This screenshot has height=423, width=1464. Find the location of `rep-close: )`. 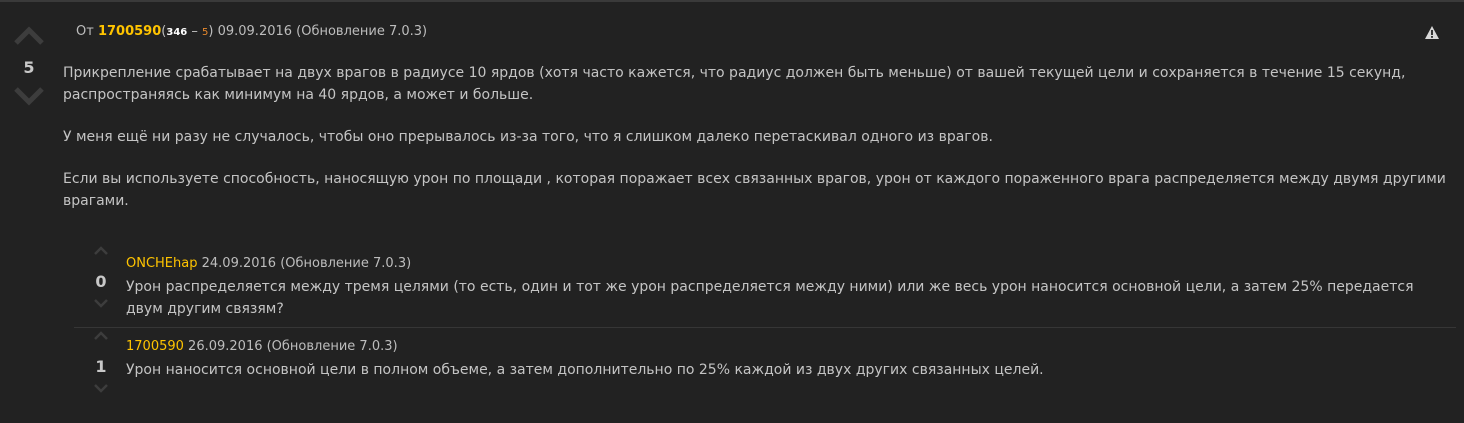

rep-close: ) is located at coordinates (211, 31).